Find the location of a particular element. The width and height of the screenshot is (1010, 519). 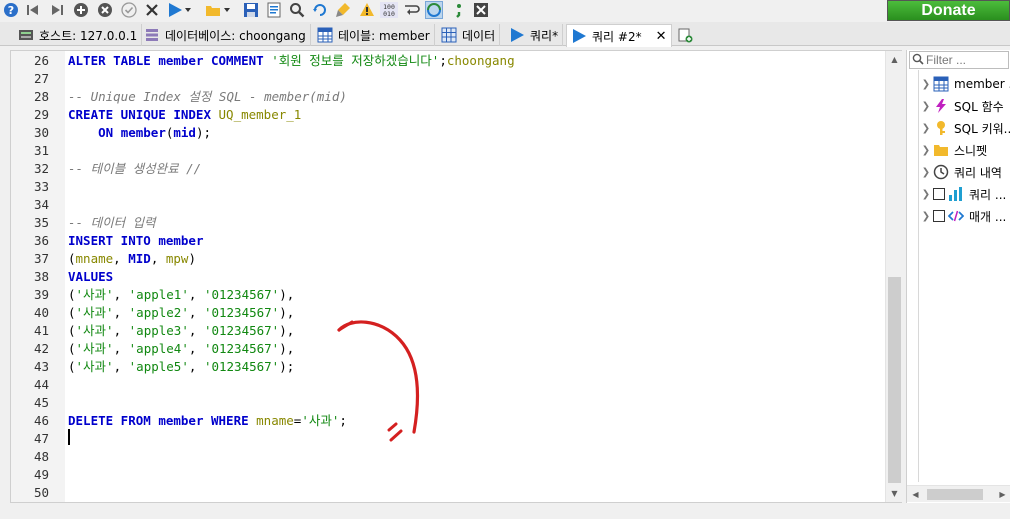

scroll-left-icon: ◀ is located at coordinates (915, 494).